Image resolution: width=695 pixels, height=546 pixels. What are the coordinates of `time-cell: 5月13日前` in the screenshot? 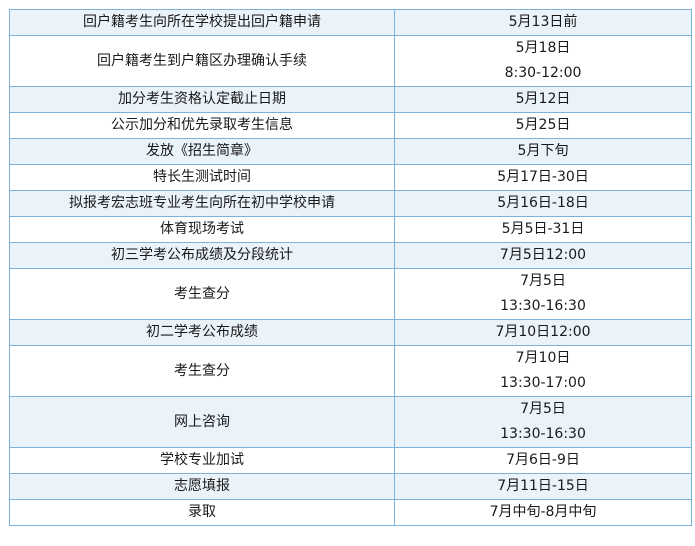 It's located at (543, 22).